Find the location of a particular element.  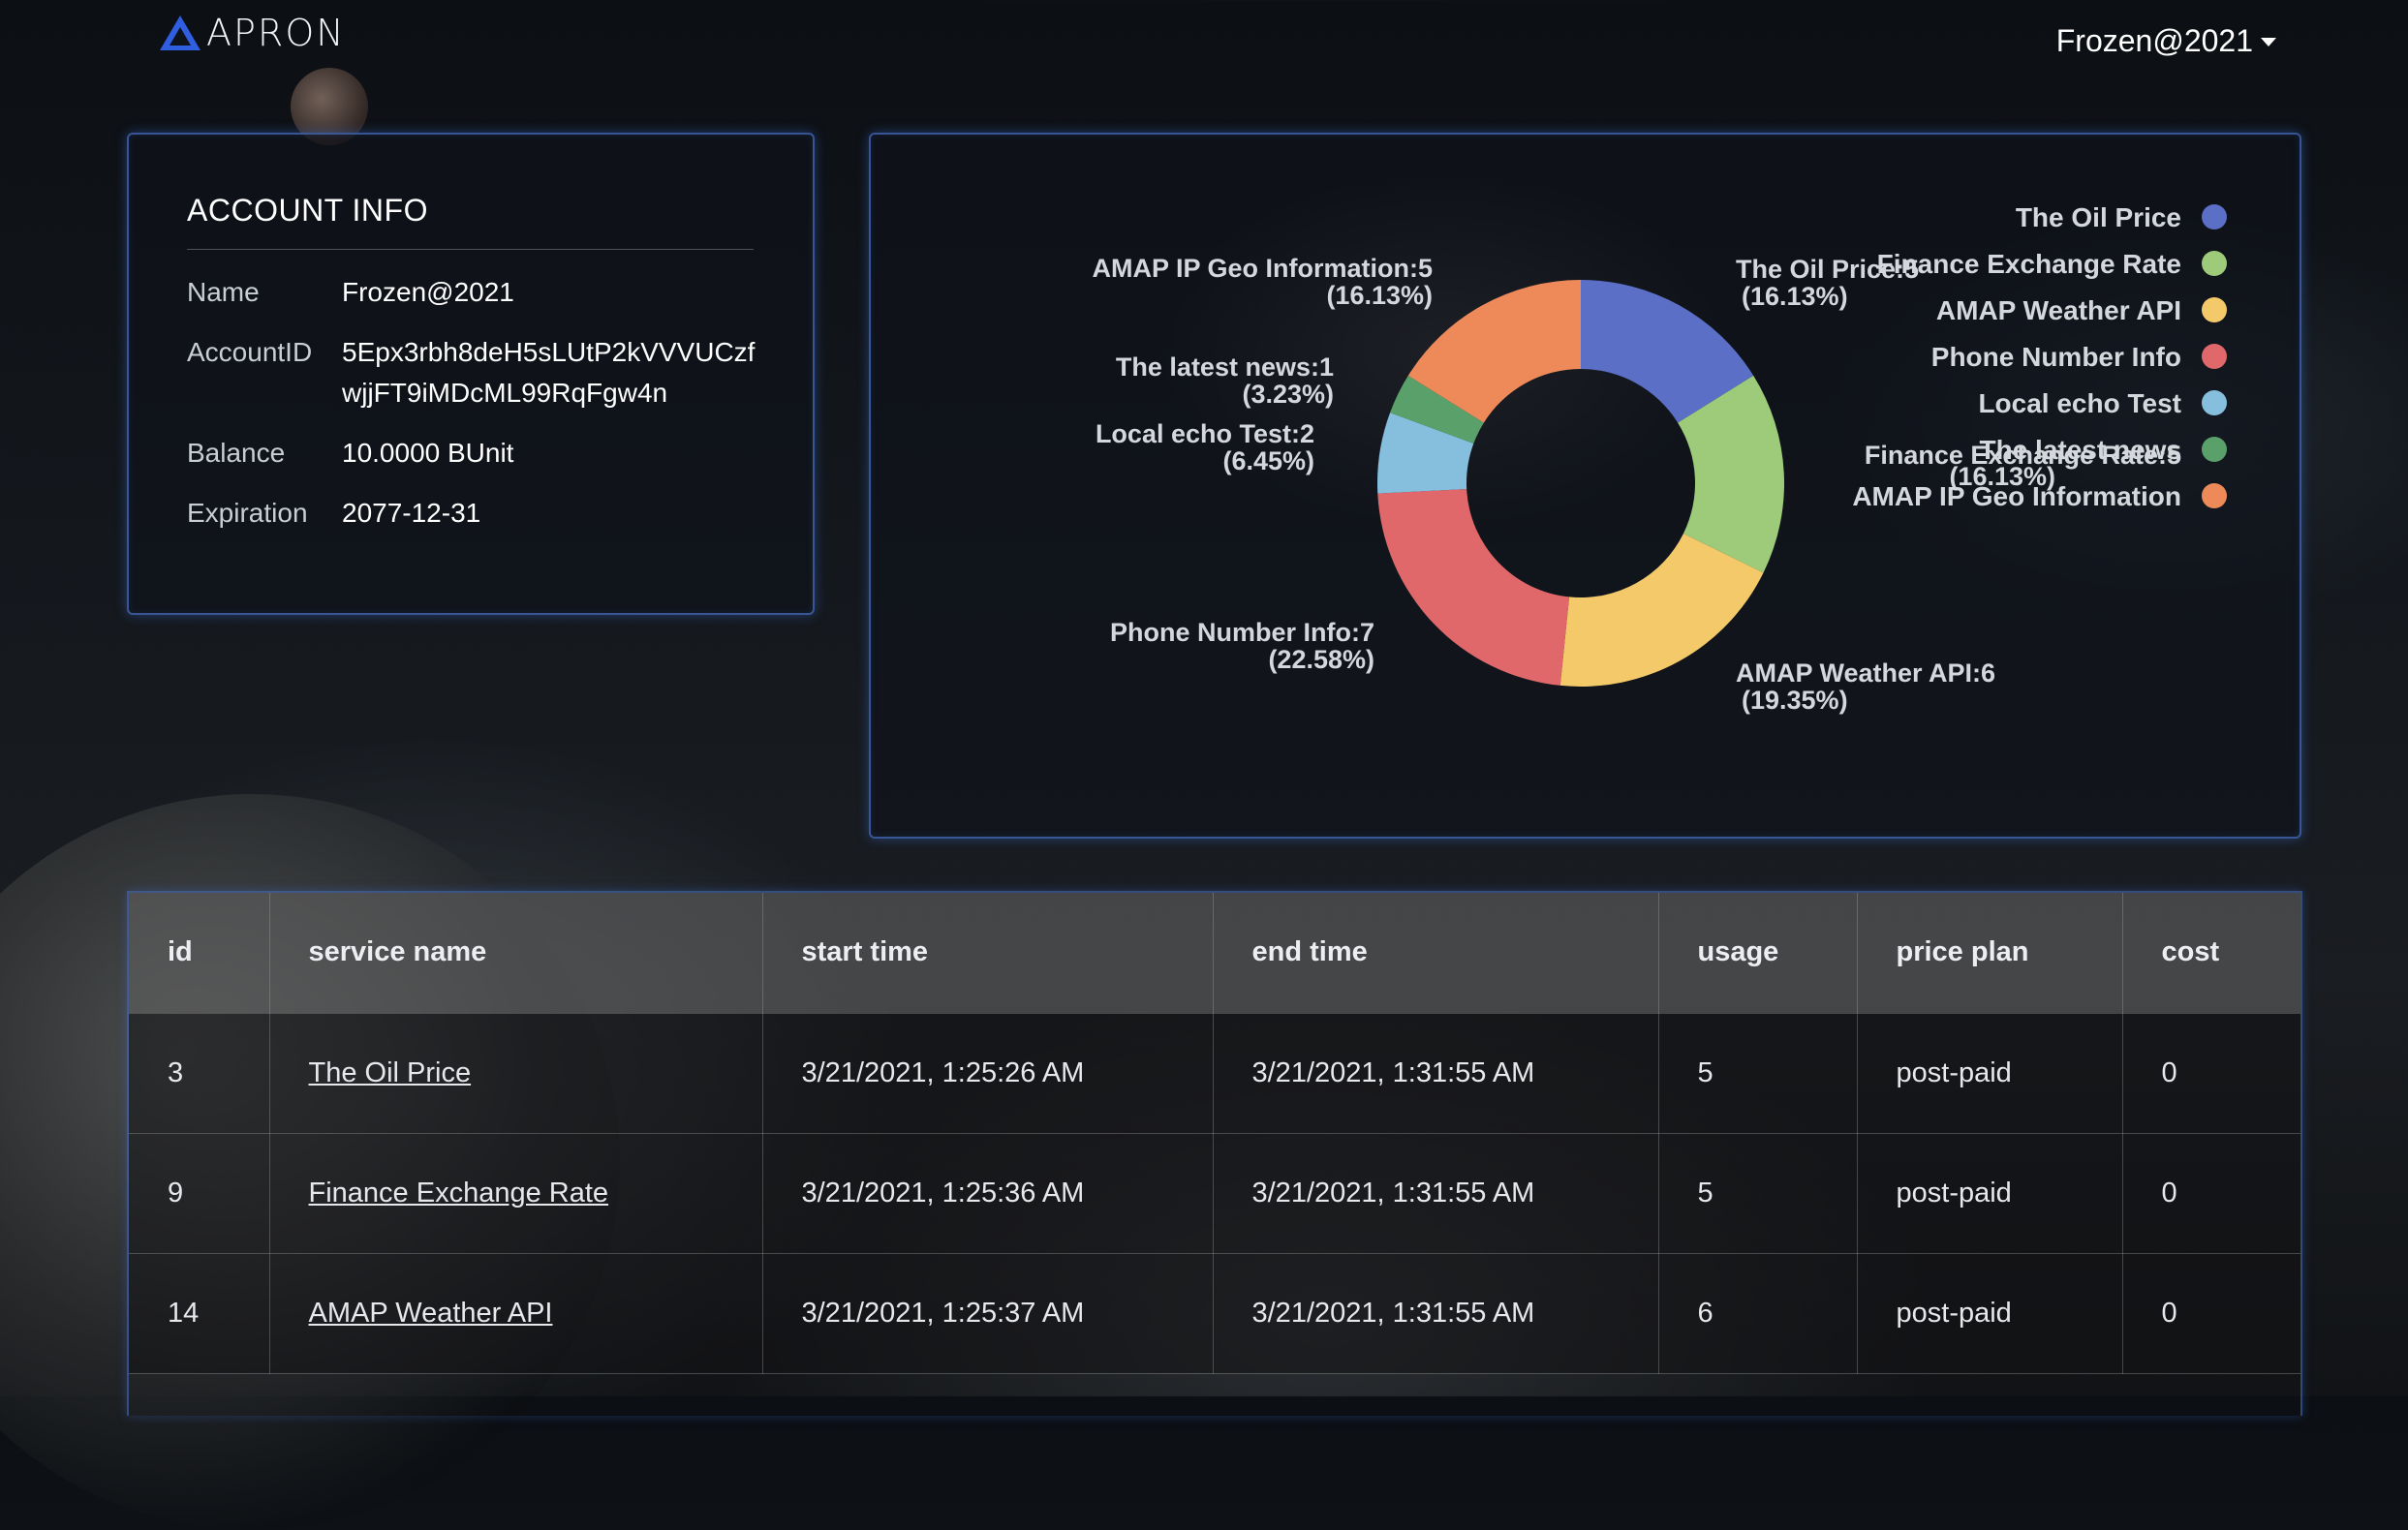

cell-id: 14 is located at coordinates (199, 1314).